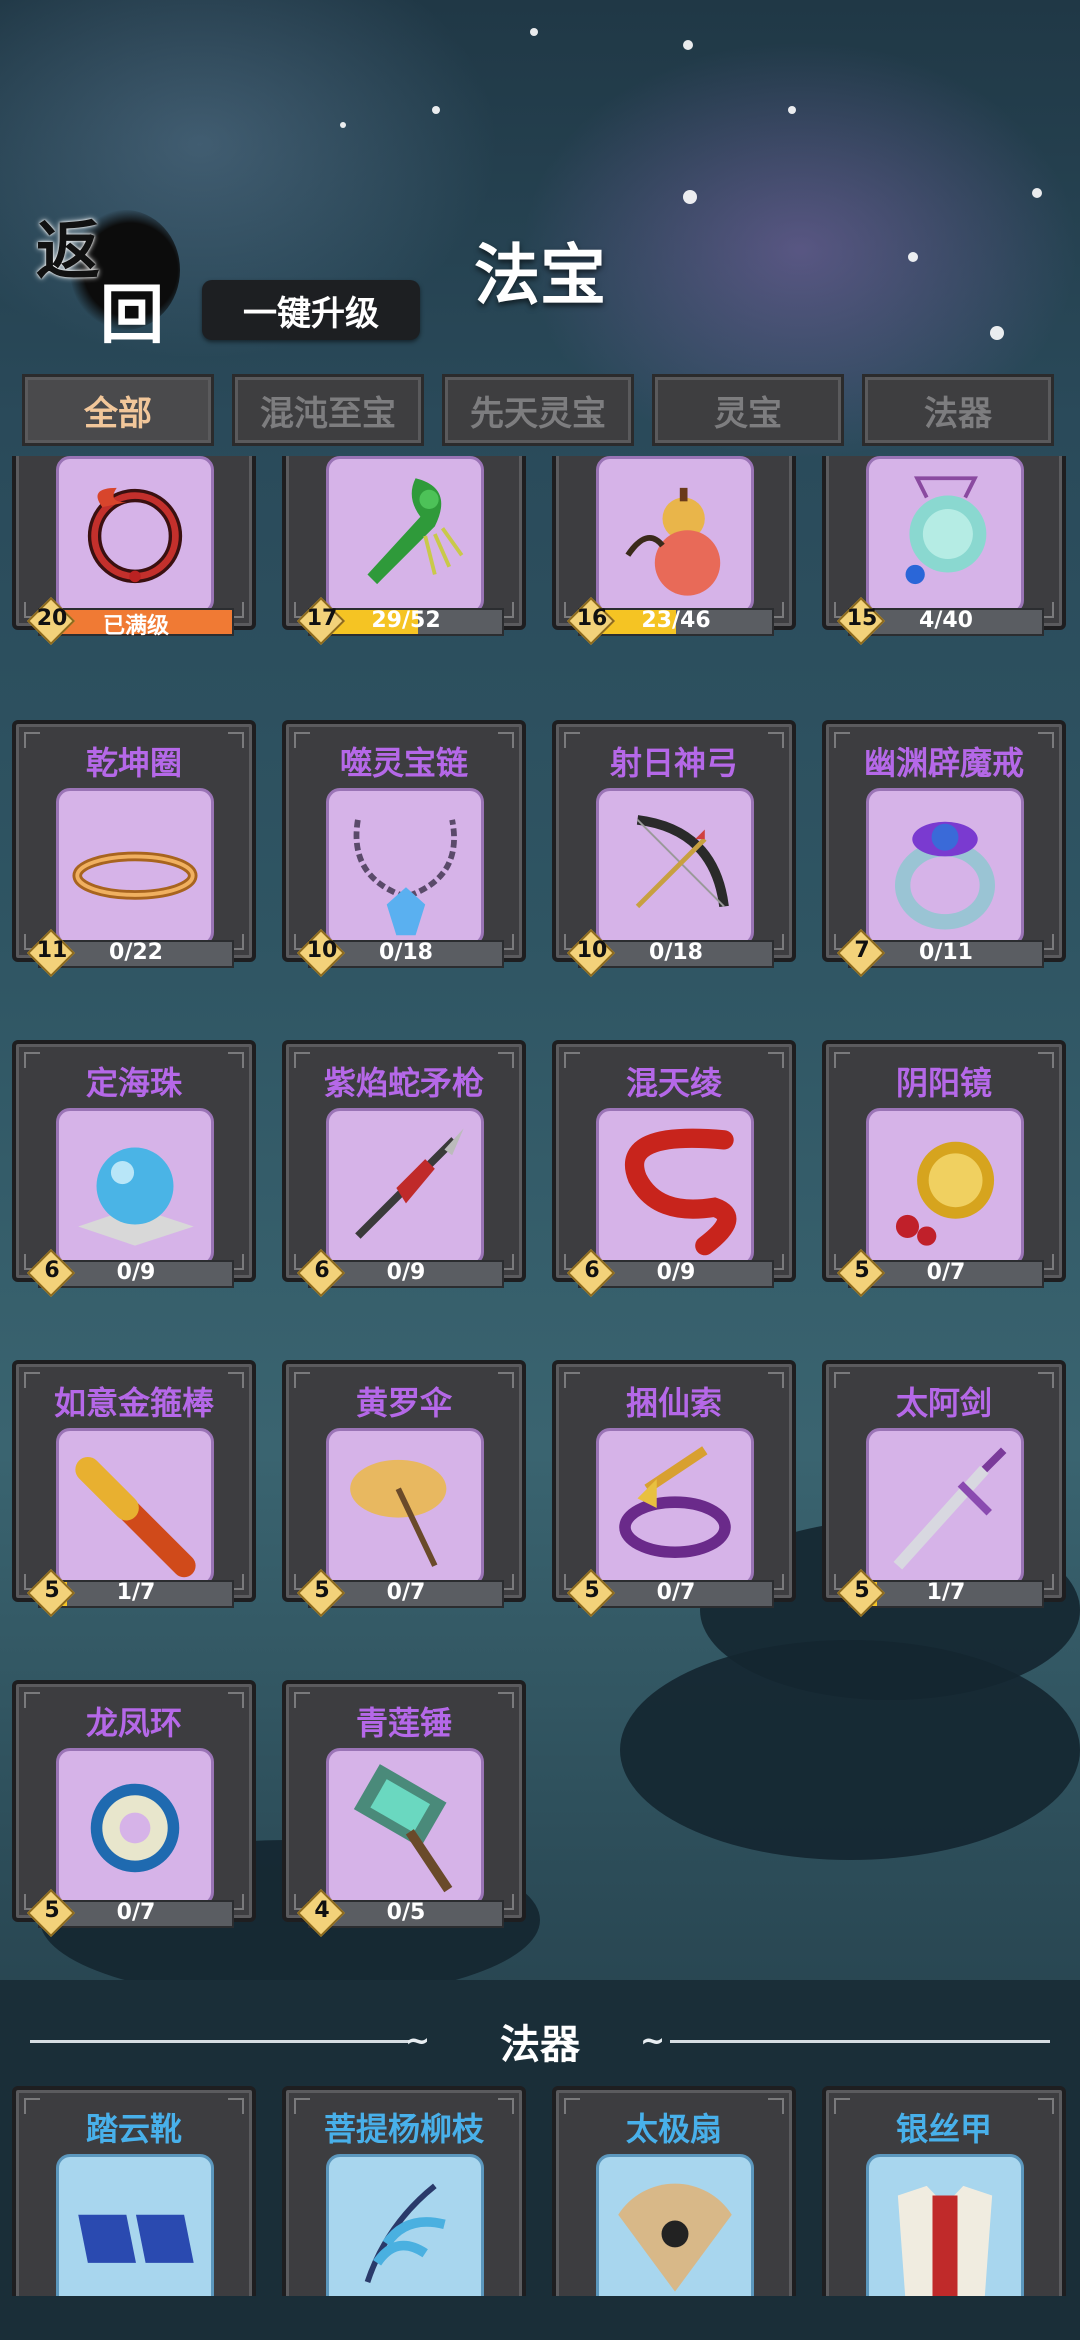 The height and width of the screenshot is (2340, 1080). I want to click on treasure-card: 紫焰蛇矛枪 0/9 6, so click(404, 1169).